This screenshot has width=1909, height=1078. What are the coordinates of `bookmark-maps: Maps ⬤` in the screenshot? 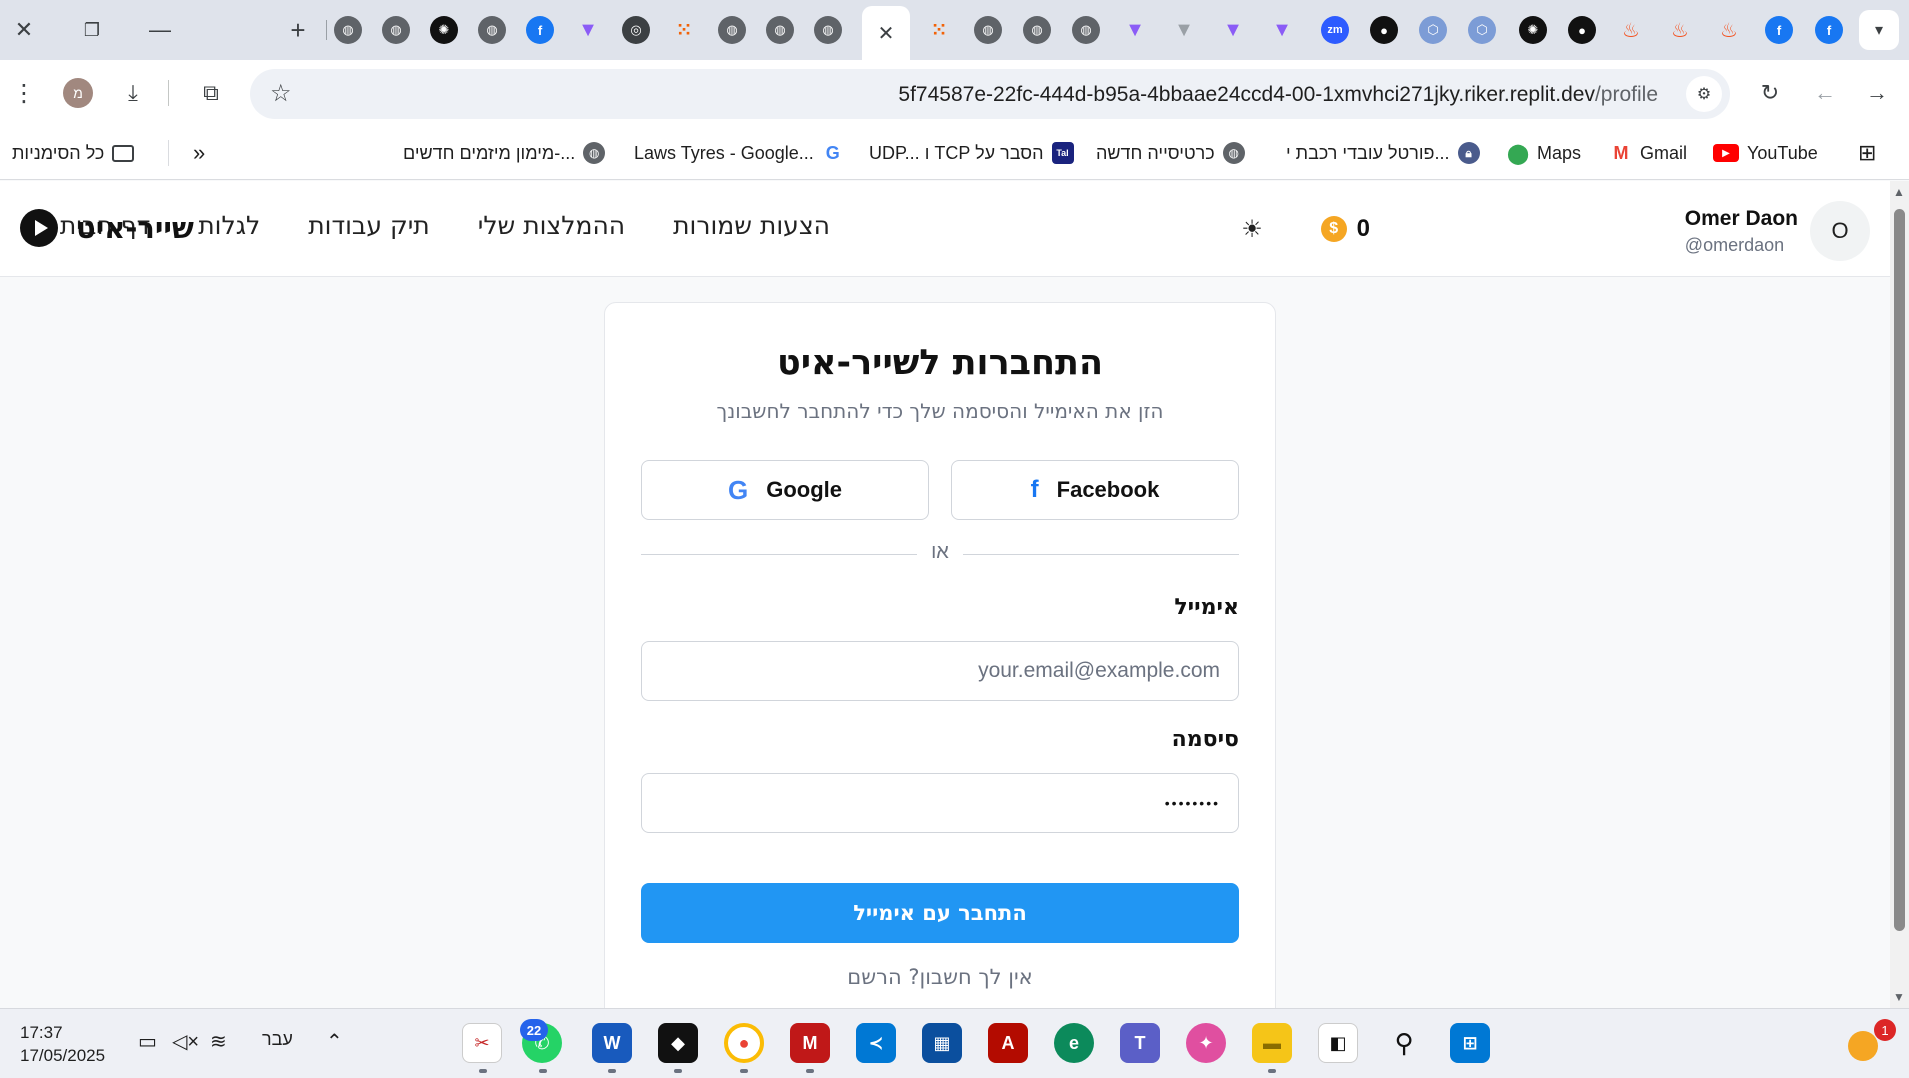 It's located at (1544, 153).